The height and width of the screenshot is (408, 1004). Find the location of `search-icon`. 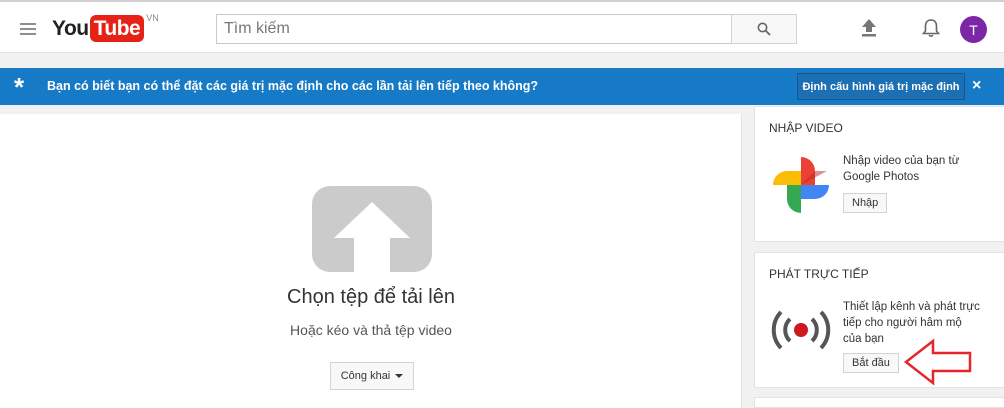

search-icon is located at coordinates (764, 29).